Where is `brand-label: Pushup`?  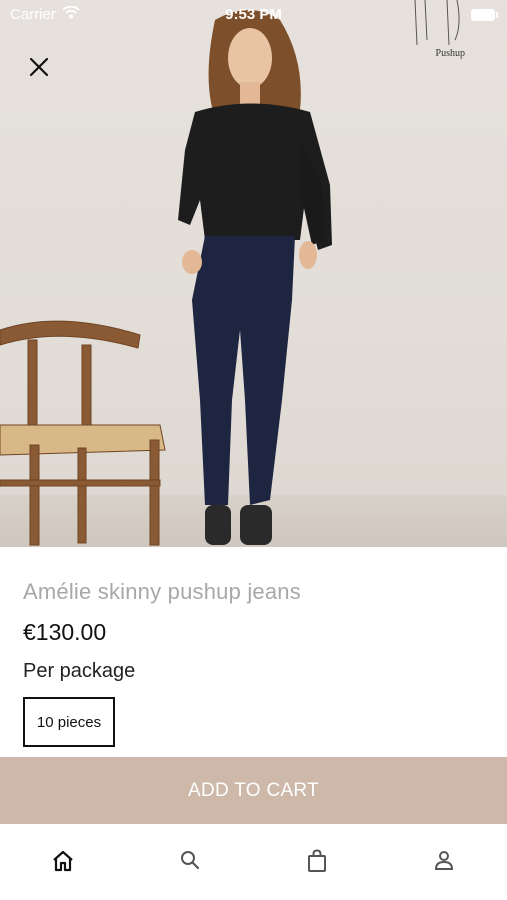
brand-label: Pushup is located at coordinates (450, 53).